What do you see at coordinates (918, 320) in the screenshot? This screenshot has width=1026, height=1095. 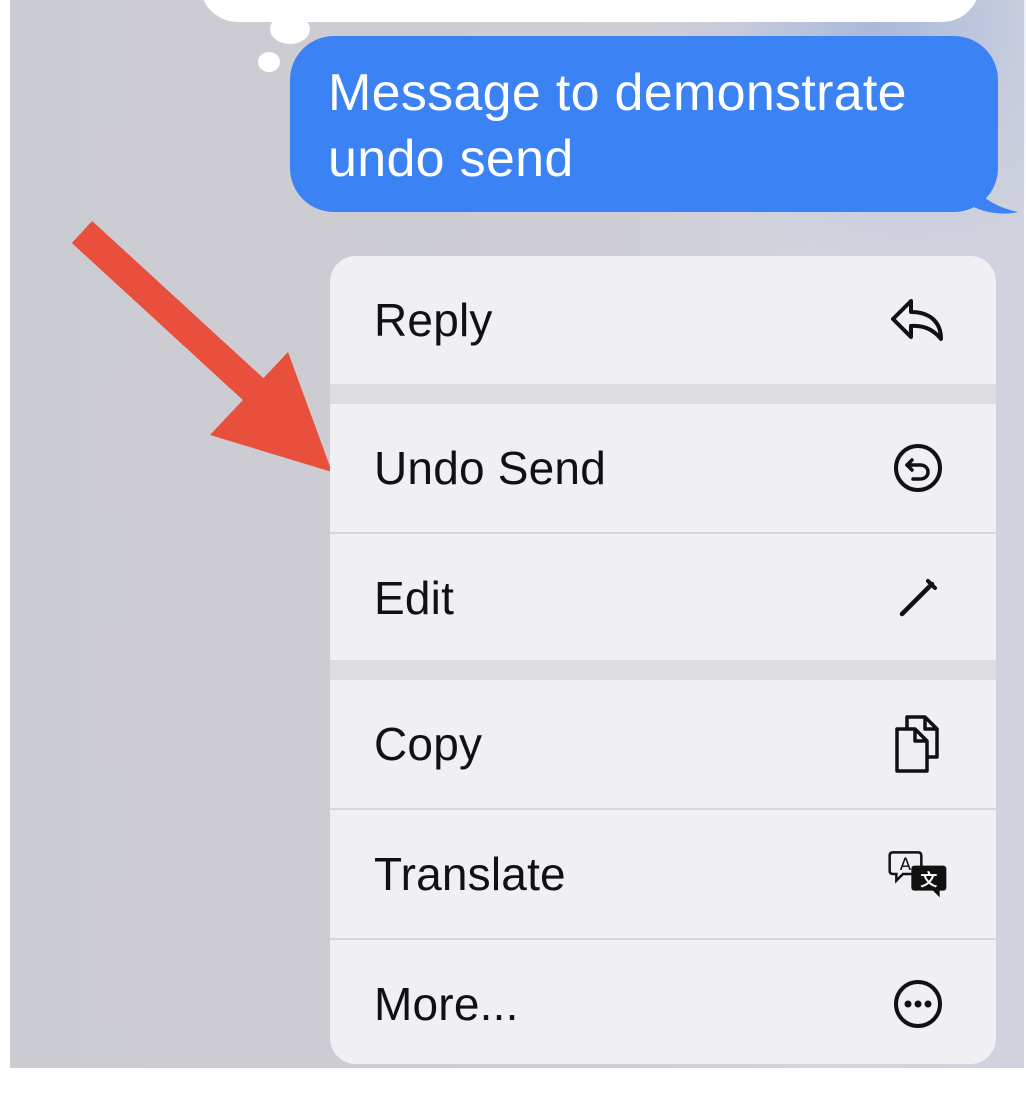 I see `reply-icon` at bounding box center [918, 320].